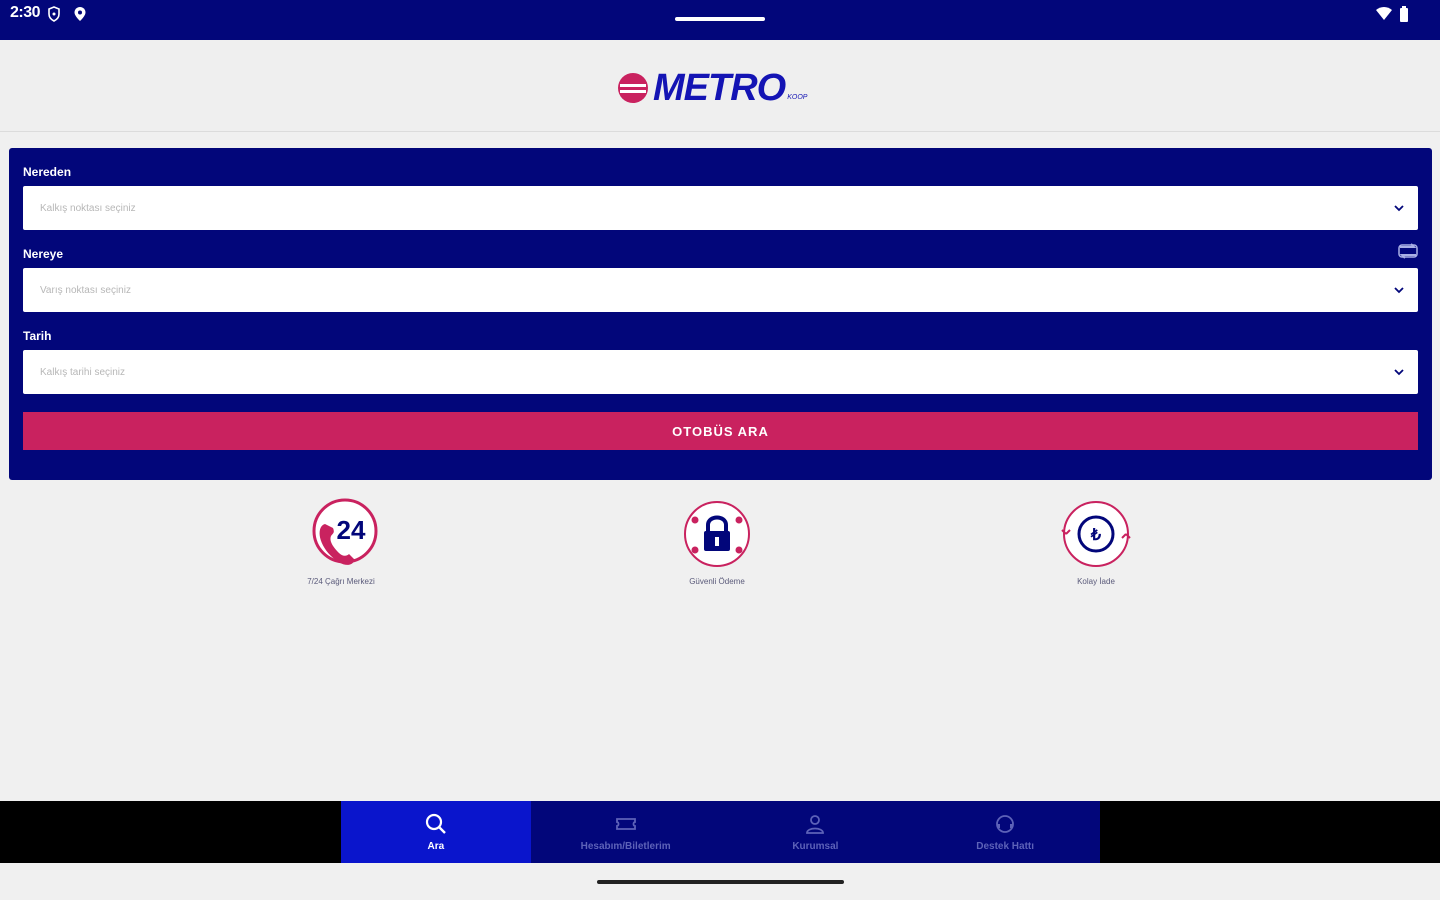 The image size is (1440, 900). I want to click on feature-easy-refund: ₺ Kolay İade, so click(1096, 542).